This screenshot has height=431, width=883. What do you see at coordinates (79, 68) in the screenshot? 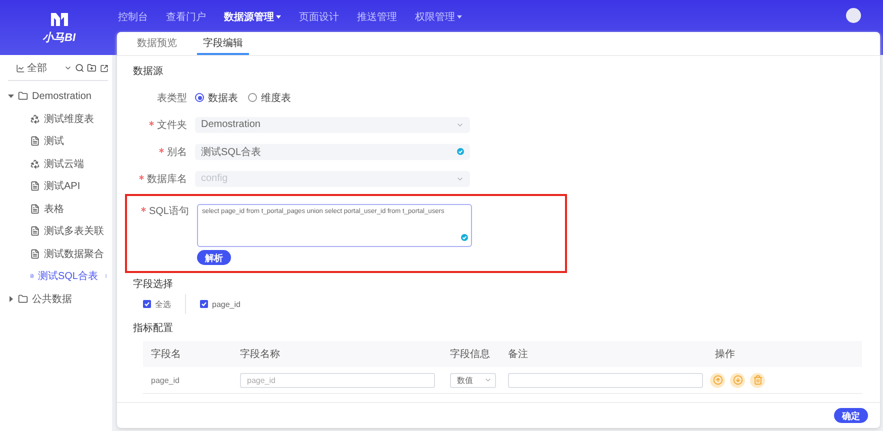
I see `search-icon` at bounding box center [79, 68].